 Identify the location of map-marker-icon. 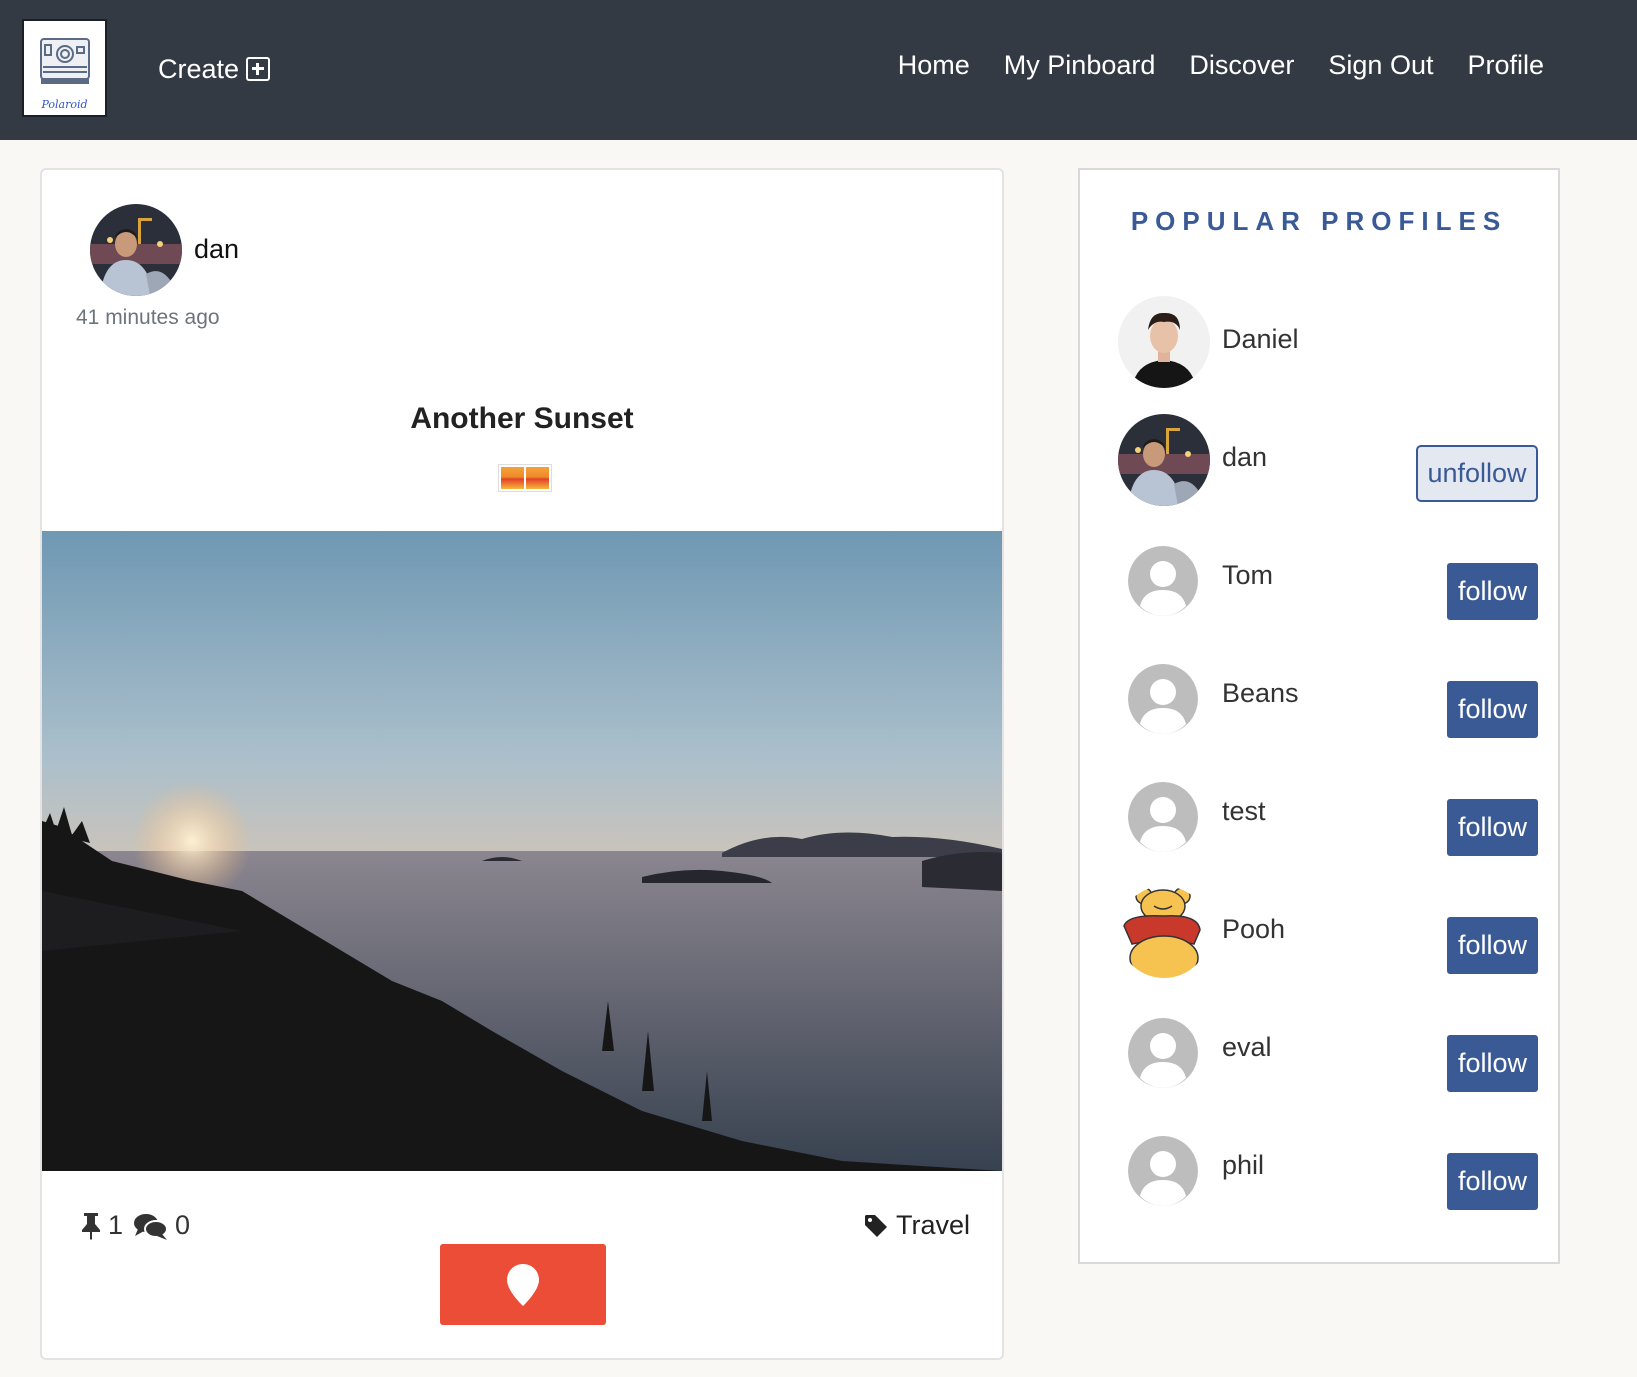
(523, 1284).